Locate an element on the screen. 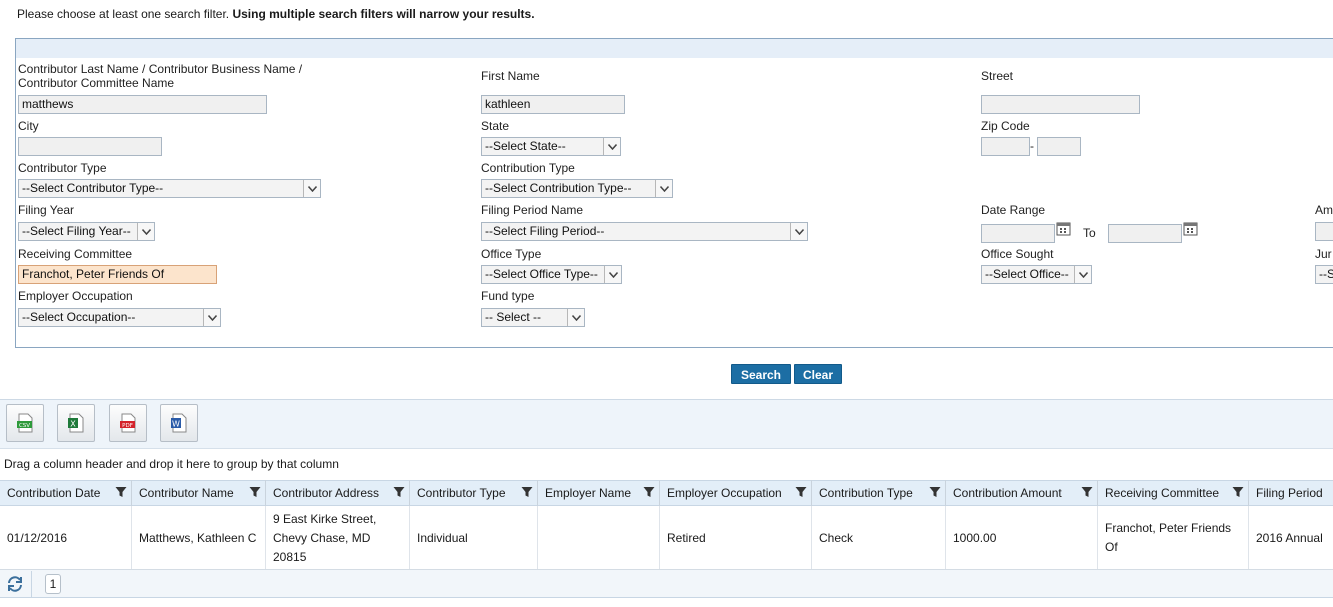 This screenshot has width=1333, height=607. zip-extension-input is located at coordinates (1059, 146).